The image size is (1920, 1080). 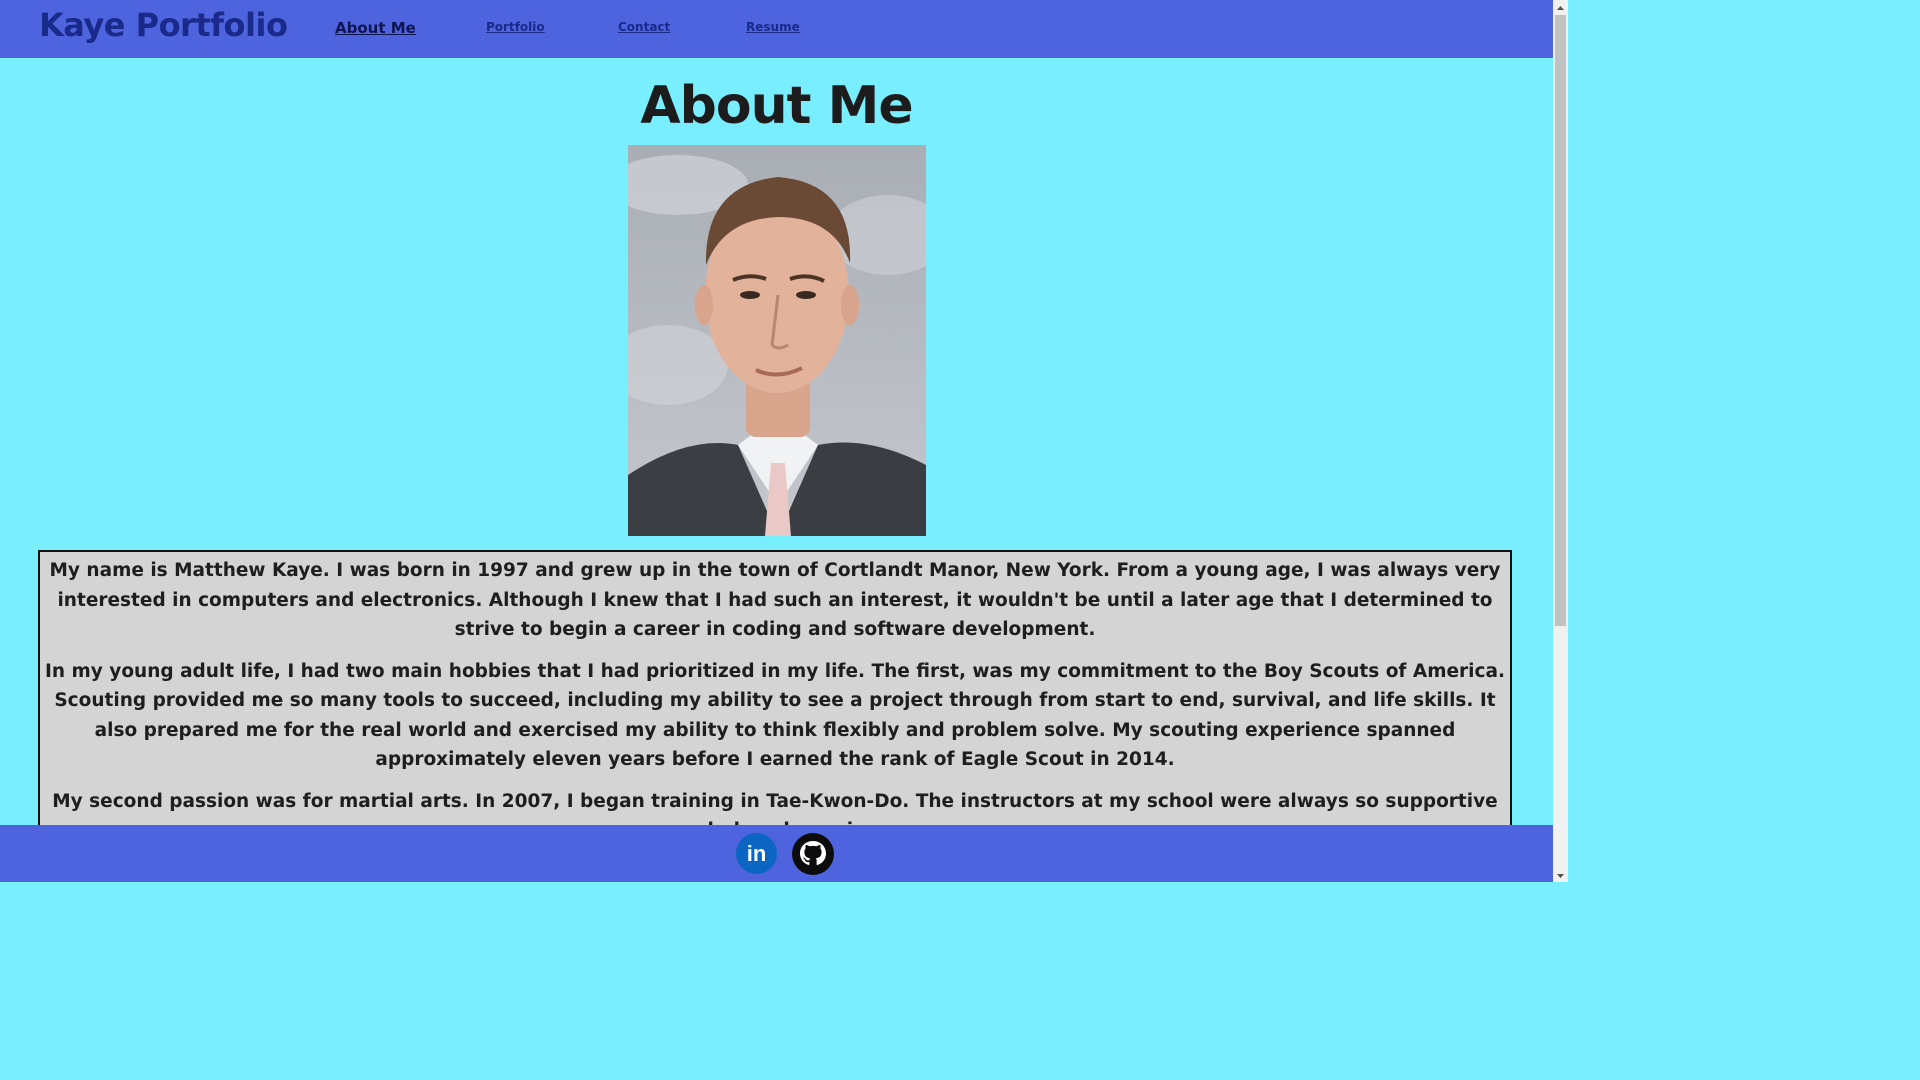 I want to click on linkedin-link: in, so click(x=756, y=853).